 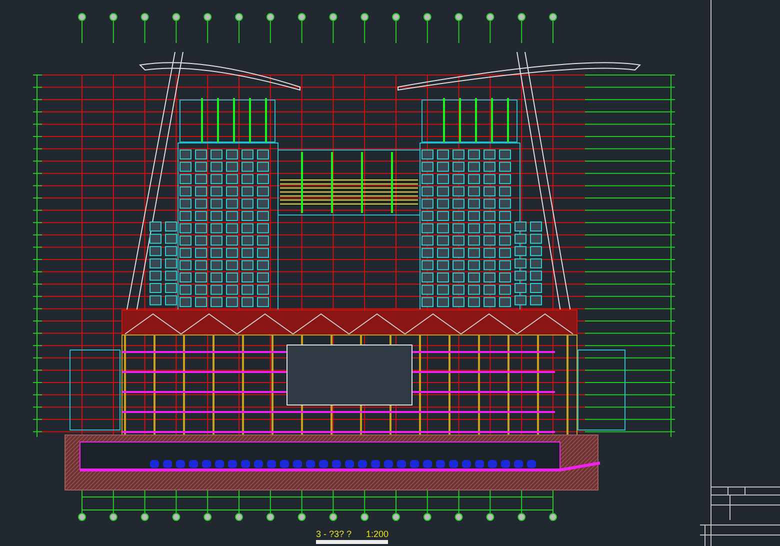 What do you see at coordinates (352, 542) in the screenshot?
I see `title-underline` at bounding box center [352, 542].